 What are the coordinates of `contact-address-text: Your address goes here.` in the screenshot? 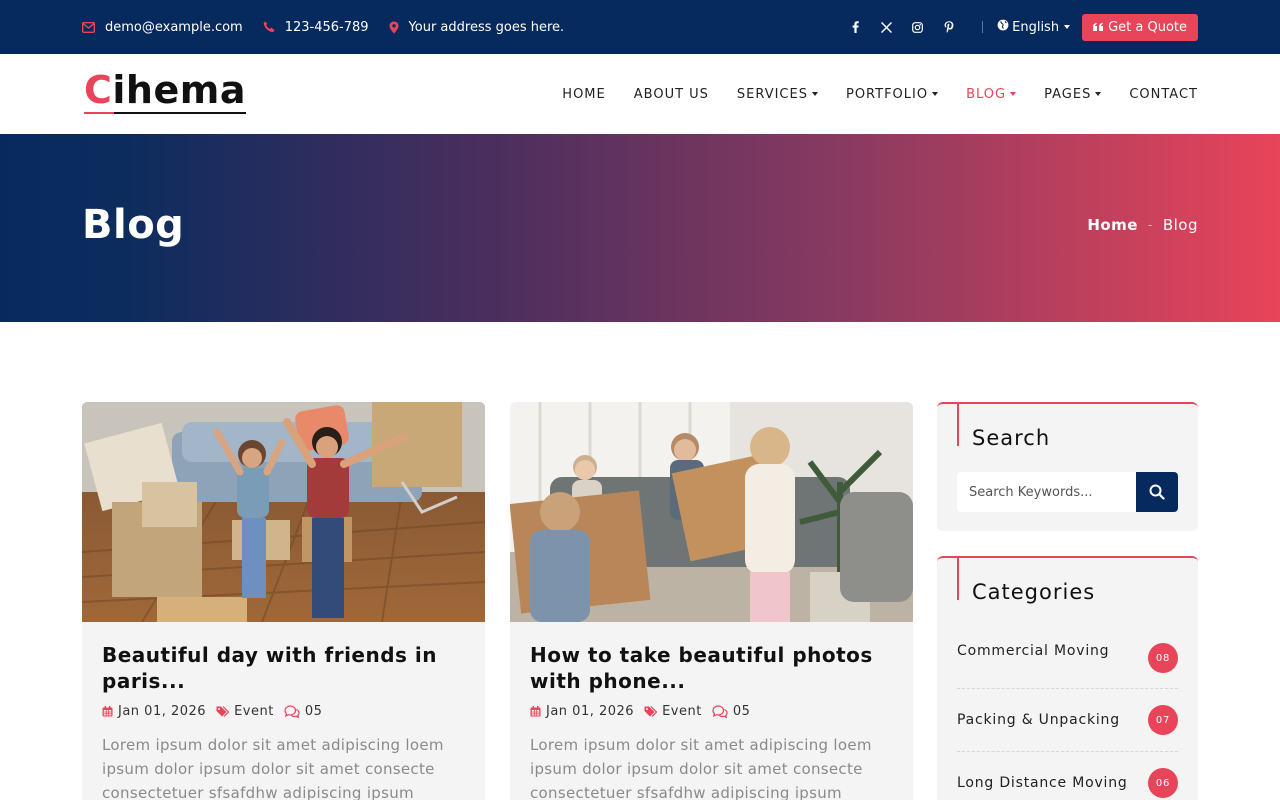 It's located at (486, 27).